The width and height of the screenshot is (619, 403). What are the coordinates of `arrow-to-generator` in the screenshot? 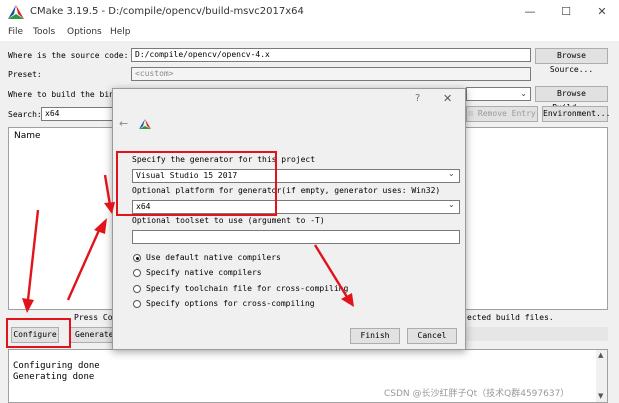 It's located at (86, 259).